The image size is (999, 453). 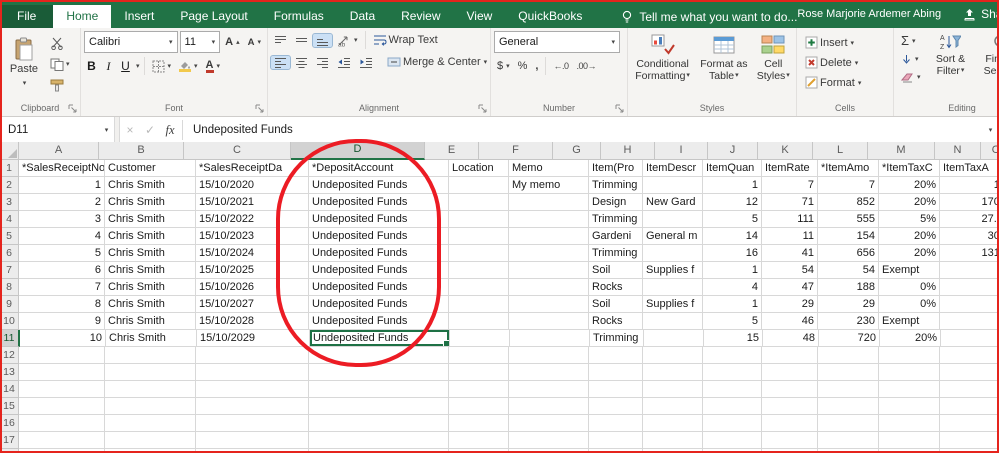 I want to click on cell-L6: 20%, so click(x=909, y=253).